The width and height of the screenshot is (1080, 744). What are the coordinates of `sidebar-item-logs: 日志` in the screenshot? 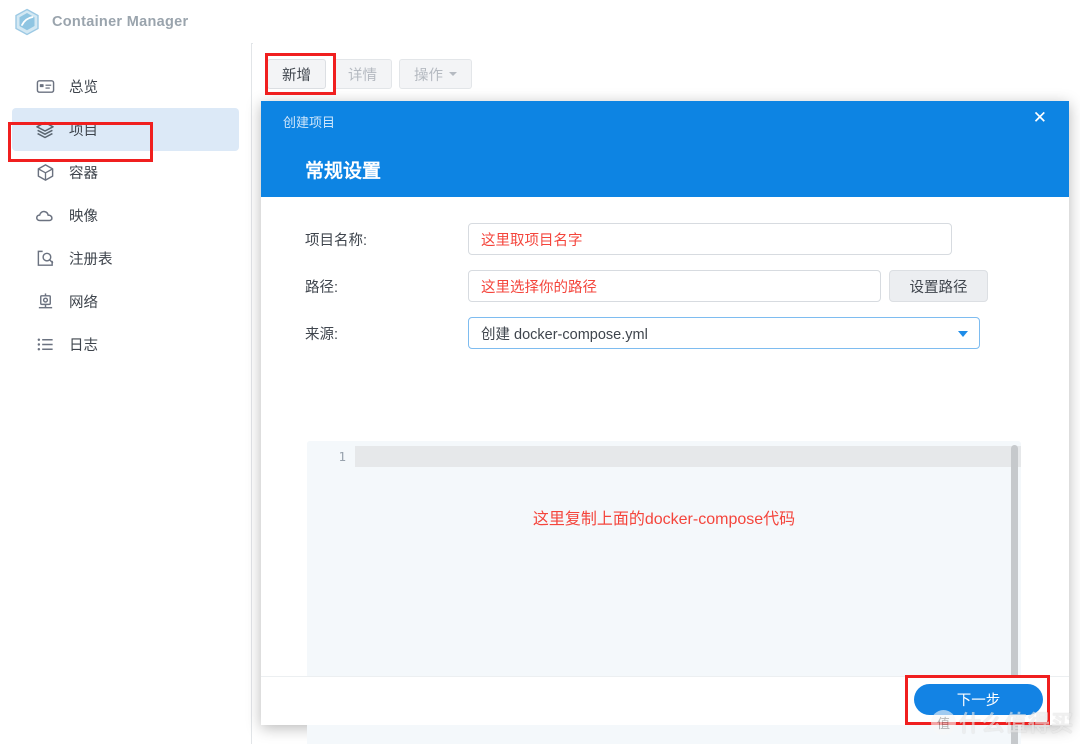 It's located at (125, 344).